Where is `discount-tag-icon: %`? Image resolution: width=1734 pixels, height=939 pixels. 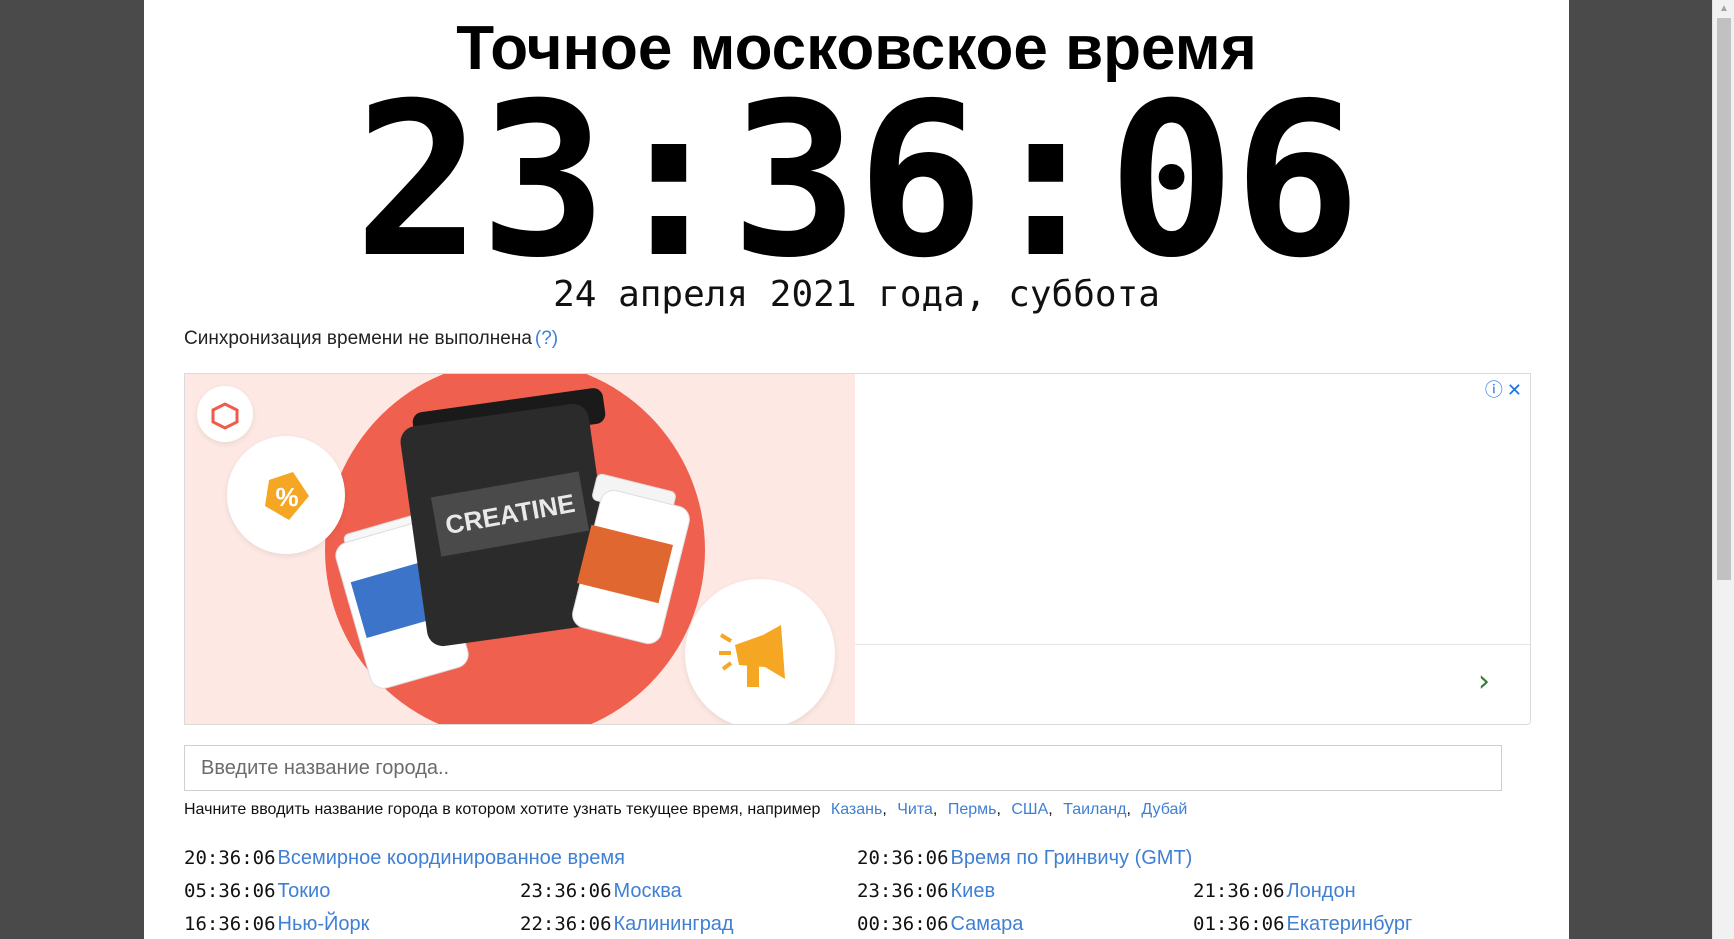
discount-tag-icon: % is located at coordinates (286, 495).